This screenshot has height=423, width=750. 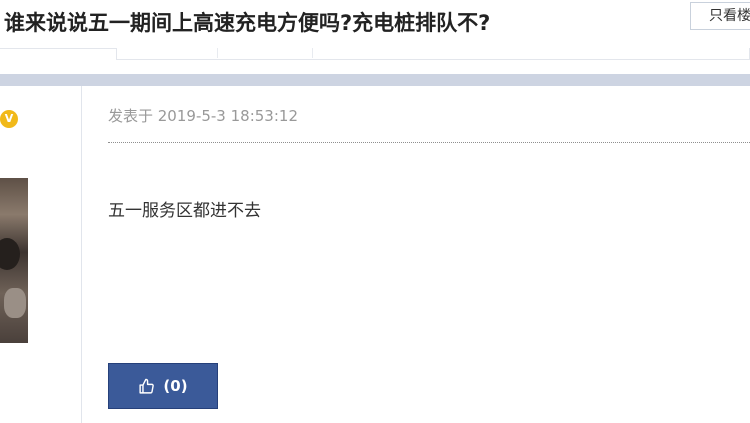 What do you see at coordinates (429, 142) in the screenshot?
I see `post-divider` at bounding box center [429, 142].